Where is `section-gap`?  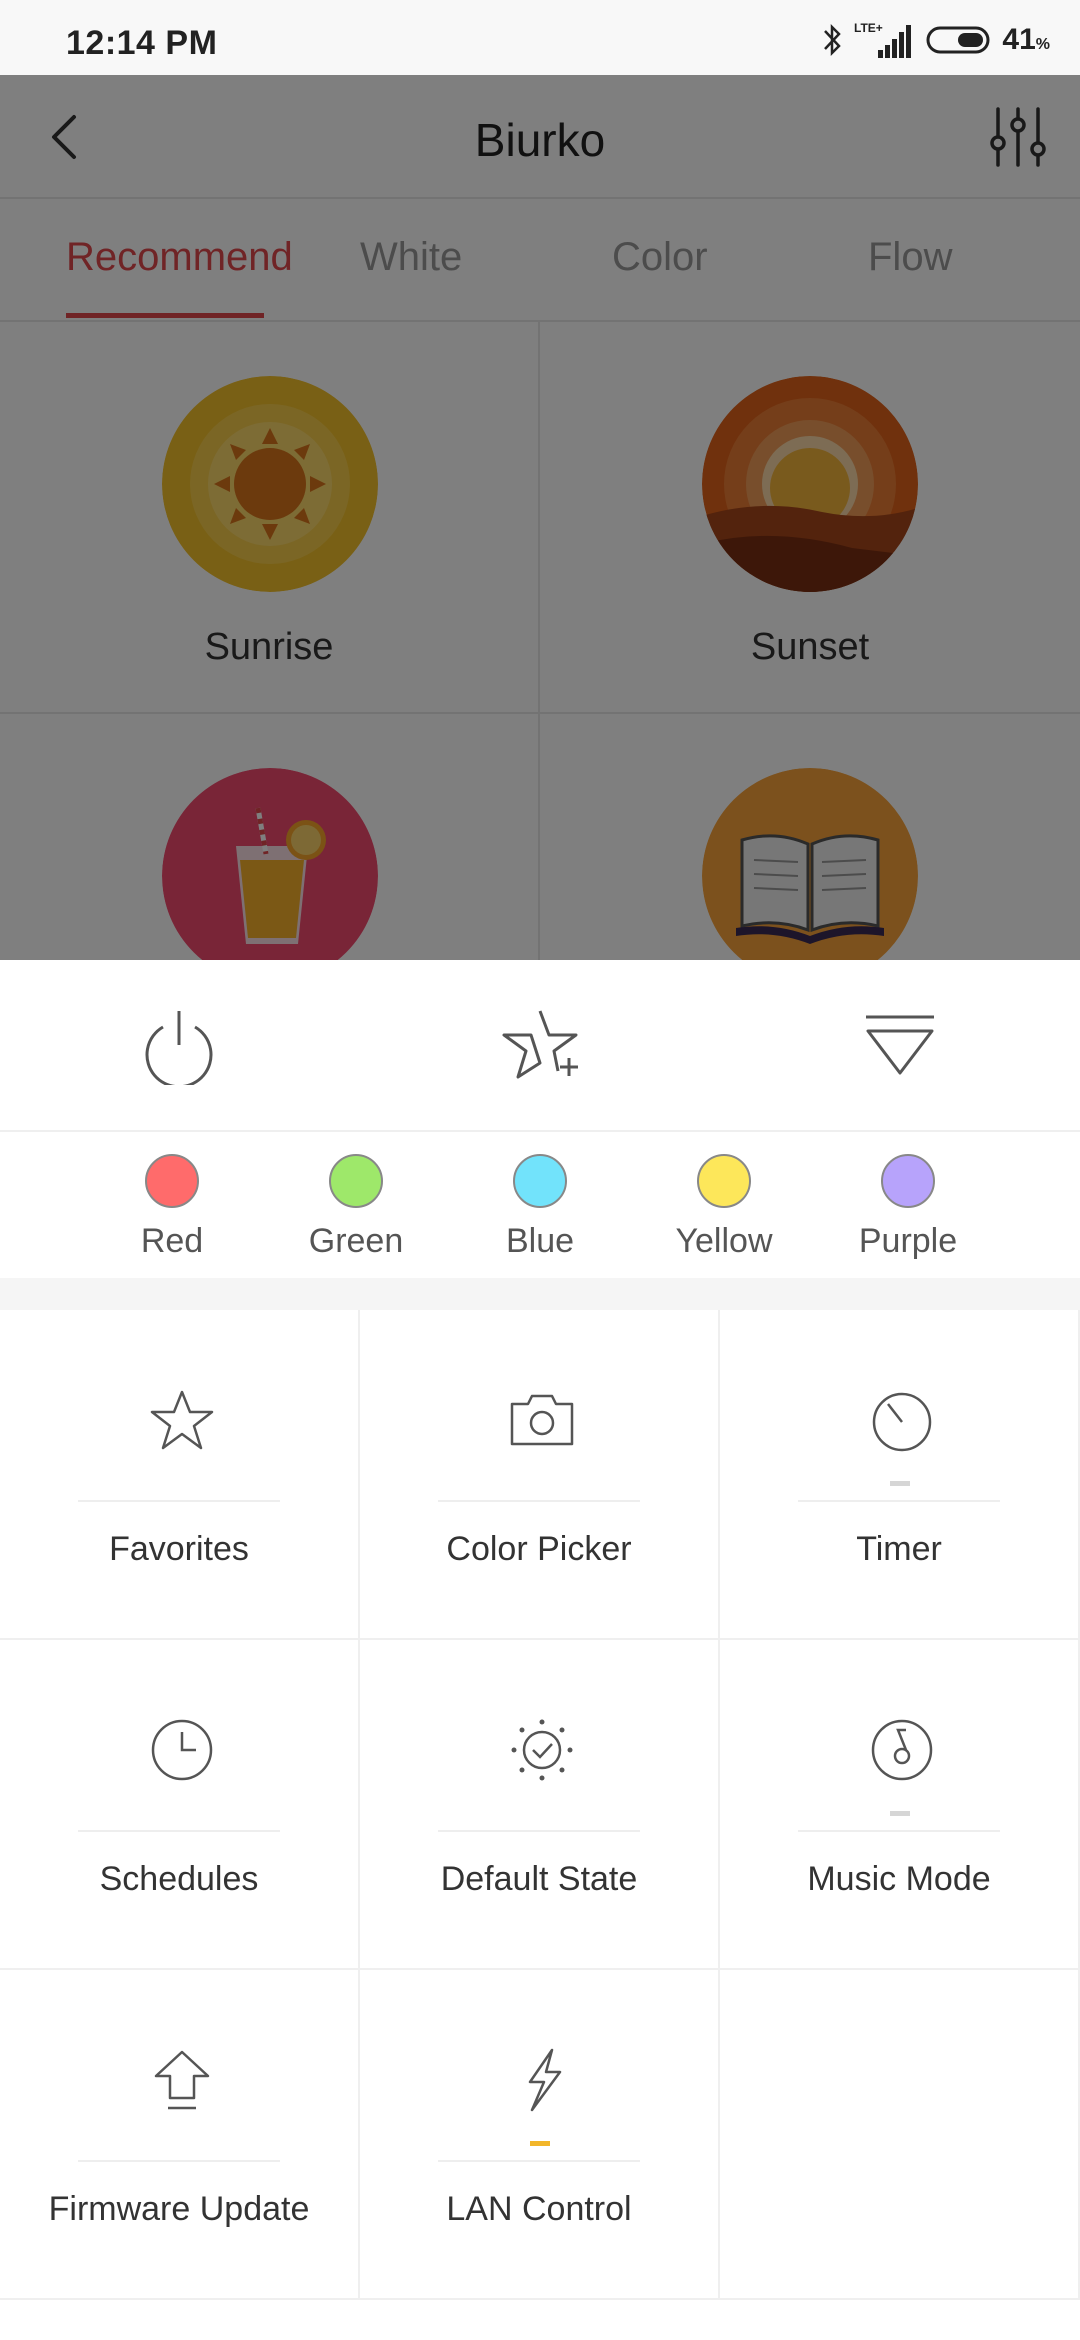 section-gap is located at coordinates (540, 1294).